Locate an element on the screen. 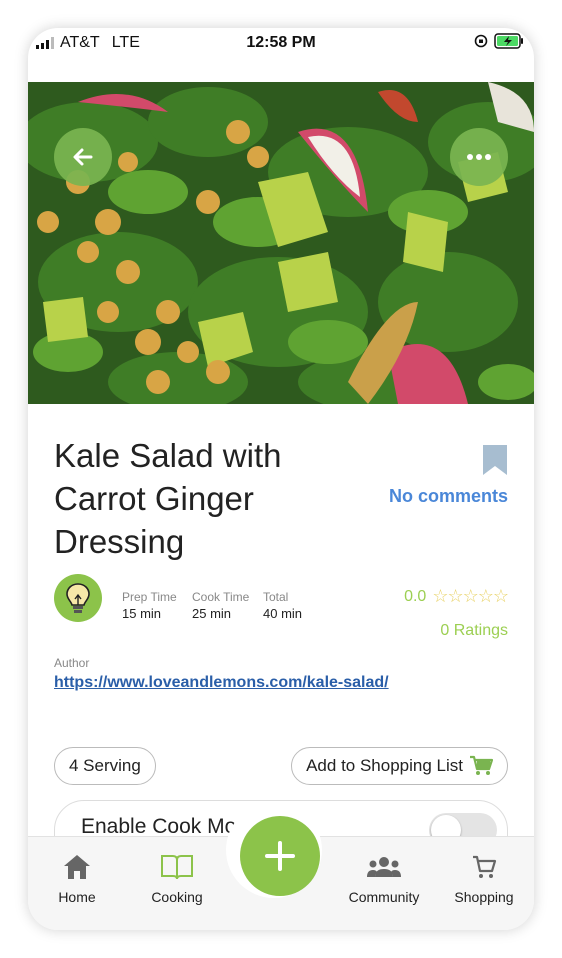 This screenshot has width=562, height=958. rating-value: 0.0 is located at coordinates (415, 596).